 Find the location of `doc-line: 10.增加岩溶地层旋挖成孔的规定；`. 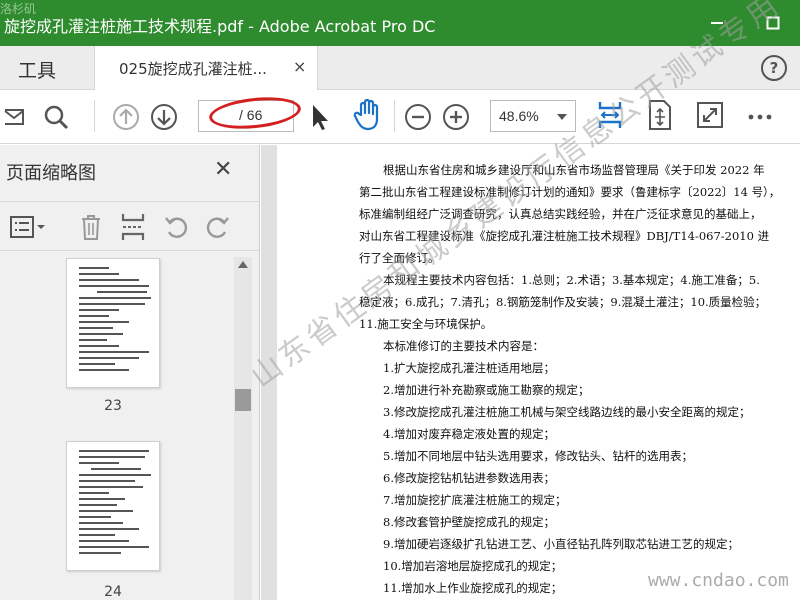

doc-line: 10.增加岩溶地层旋挖成孔的规定； is located at coordinates (473, 566).